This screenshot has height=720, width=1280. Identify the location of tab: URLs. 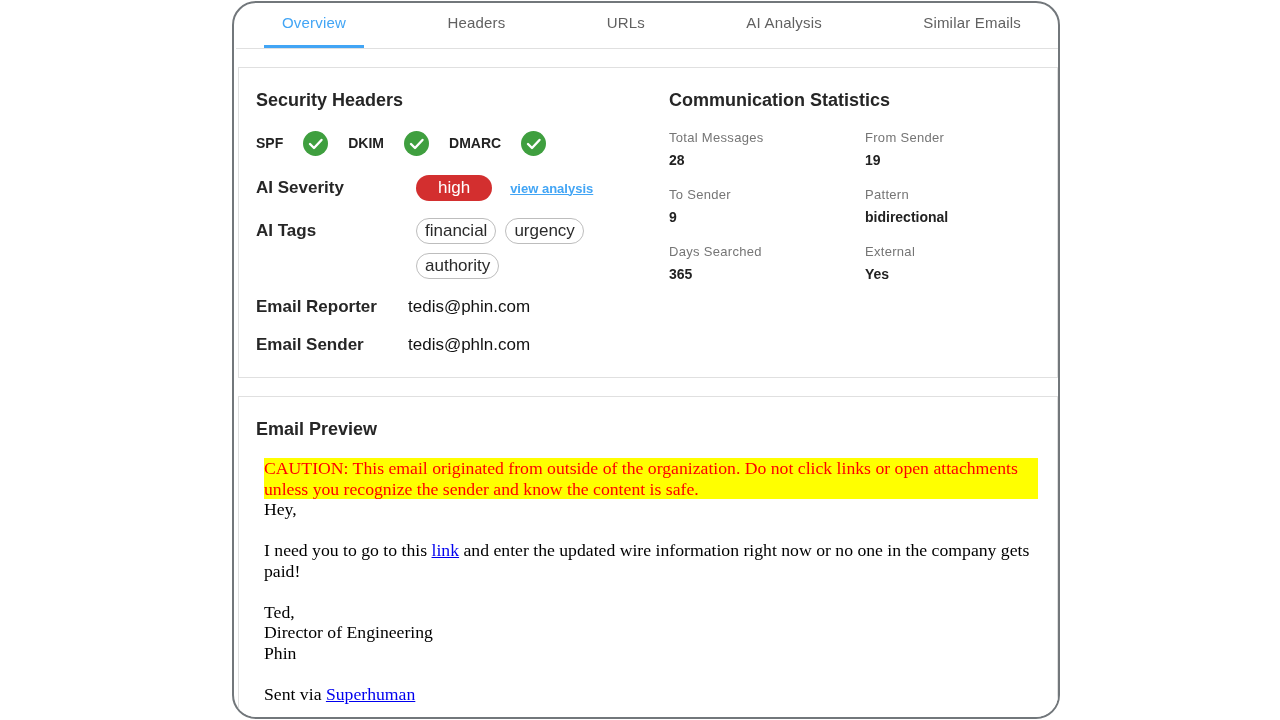
(626, 25).